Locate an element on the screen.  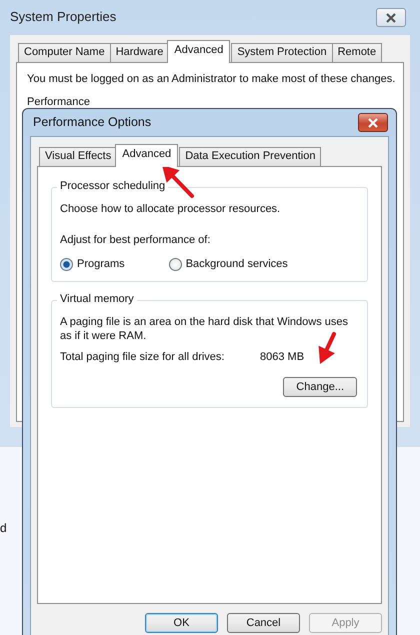
prompt-text: Adjust for best performance of: is located at coordinates (136, 241).